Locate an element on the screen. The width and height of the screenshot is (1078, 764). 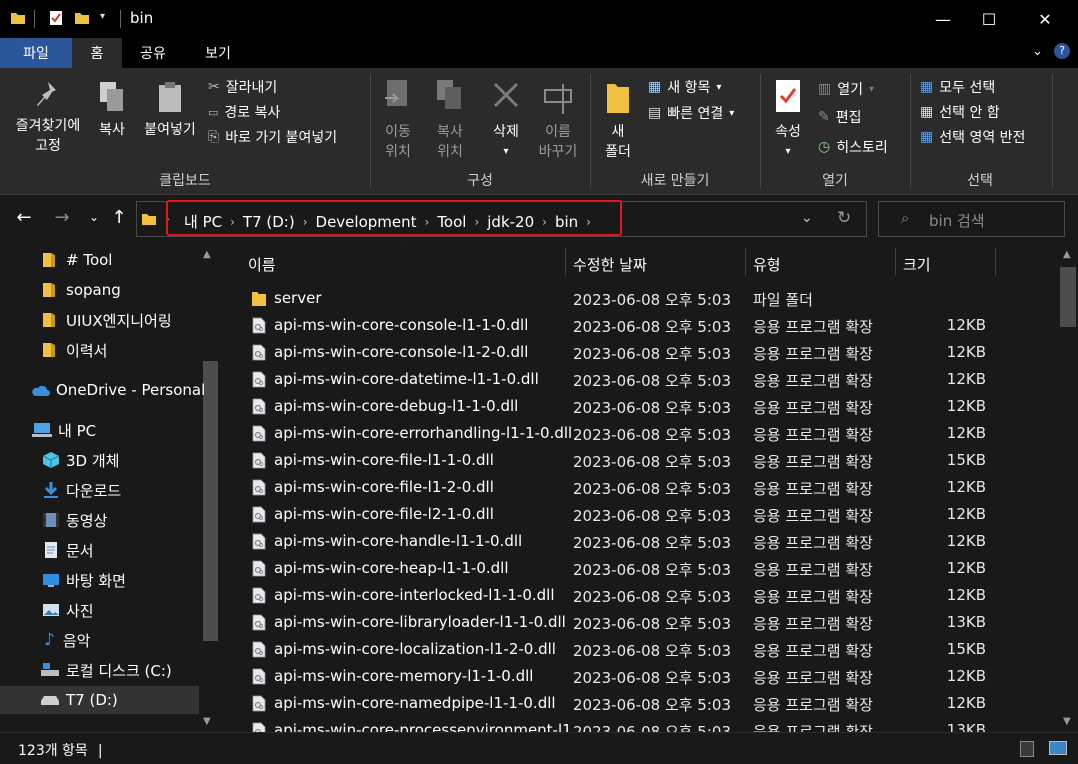
nav-item-local-disk-c: 로컬 디스크 (C:) is located at coordinates (86, 670).